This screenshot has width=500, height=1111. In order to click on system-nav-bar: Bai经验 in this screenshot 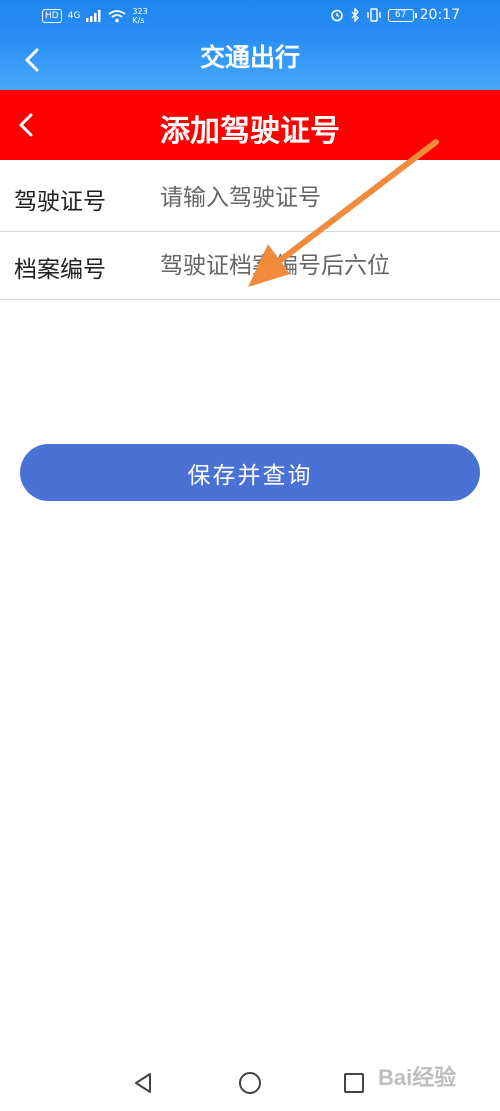, I will do `click(250, 1080)`.